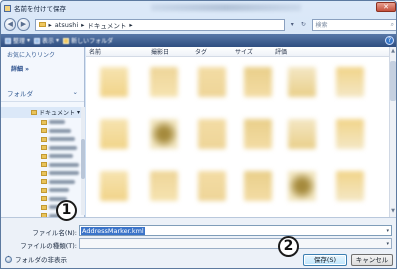  I want to click on filename-label: ファイル名(N):, so click(54, 233).